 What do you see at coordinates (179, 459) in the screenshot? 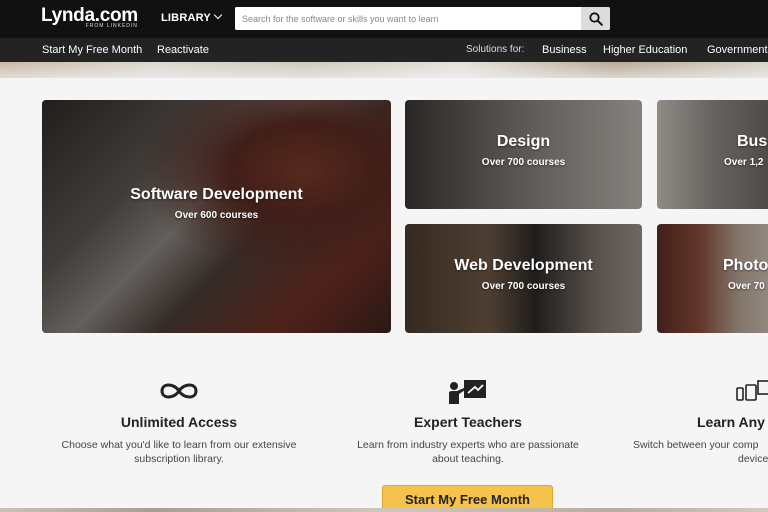
I see `feature-desc-line: subscription library.` at bounding box center [179, 459].